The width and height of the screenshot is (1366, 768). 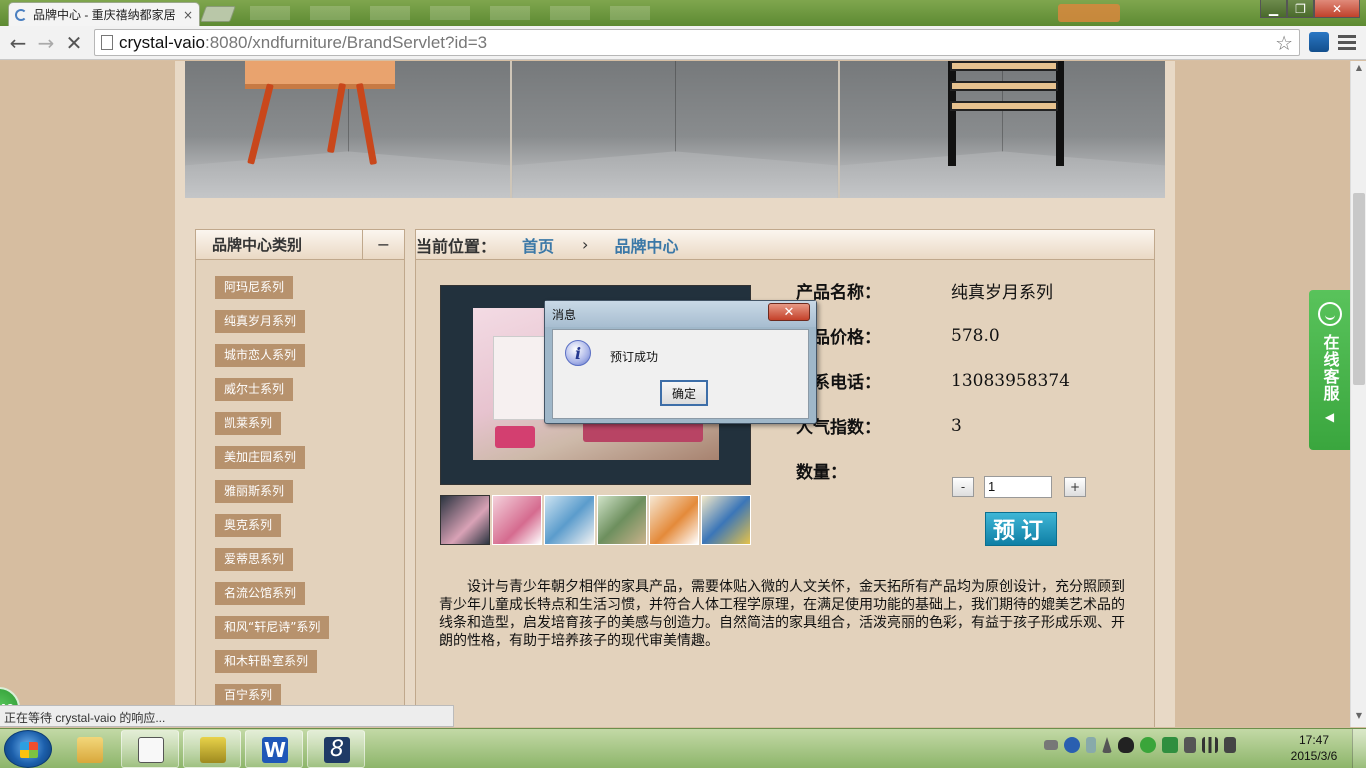 I want to click on signal-icon, so click(x=1210, y=745).